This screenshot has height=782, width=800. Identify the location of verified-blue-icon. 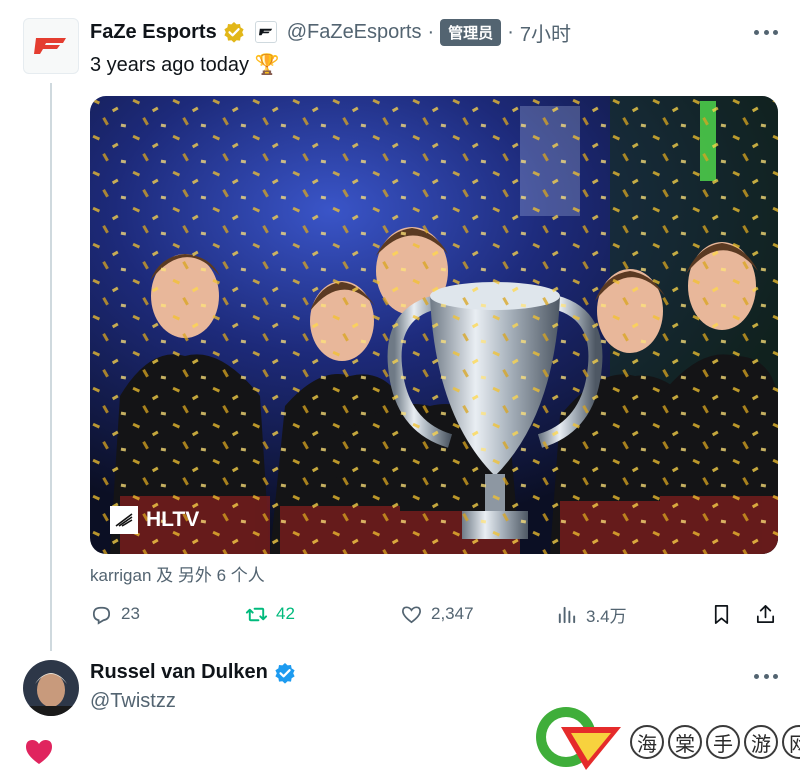
(285, 673).